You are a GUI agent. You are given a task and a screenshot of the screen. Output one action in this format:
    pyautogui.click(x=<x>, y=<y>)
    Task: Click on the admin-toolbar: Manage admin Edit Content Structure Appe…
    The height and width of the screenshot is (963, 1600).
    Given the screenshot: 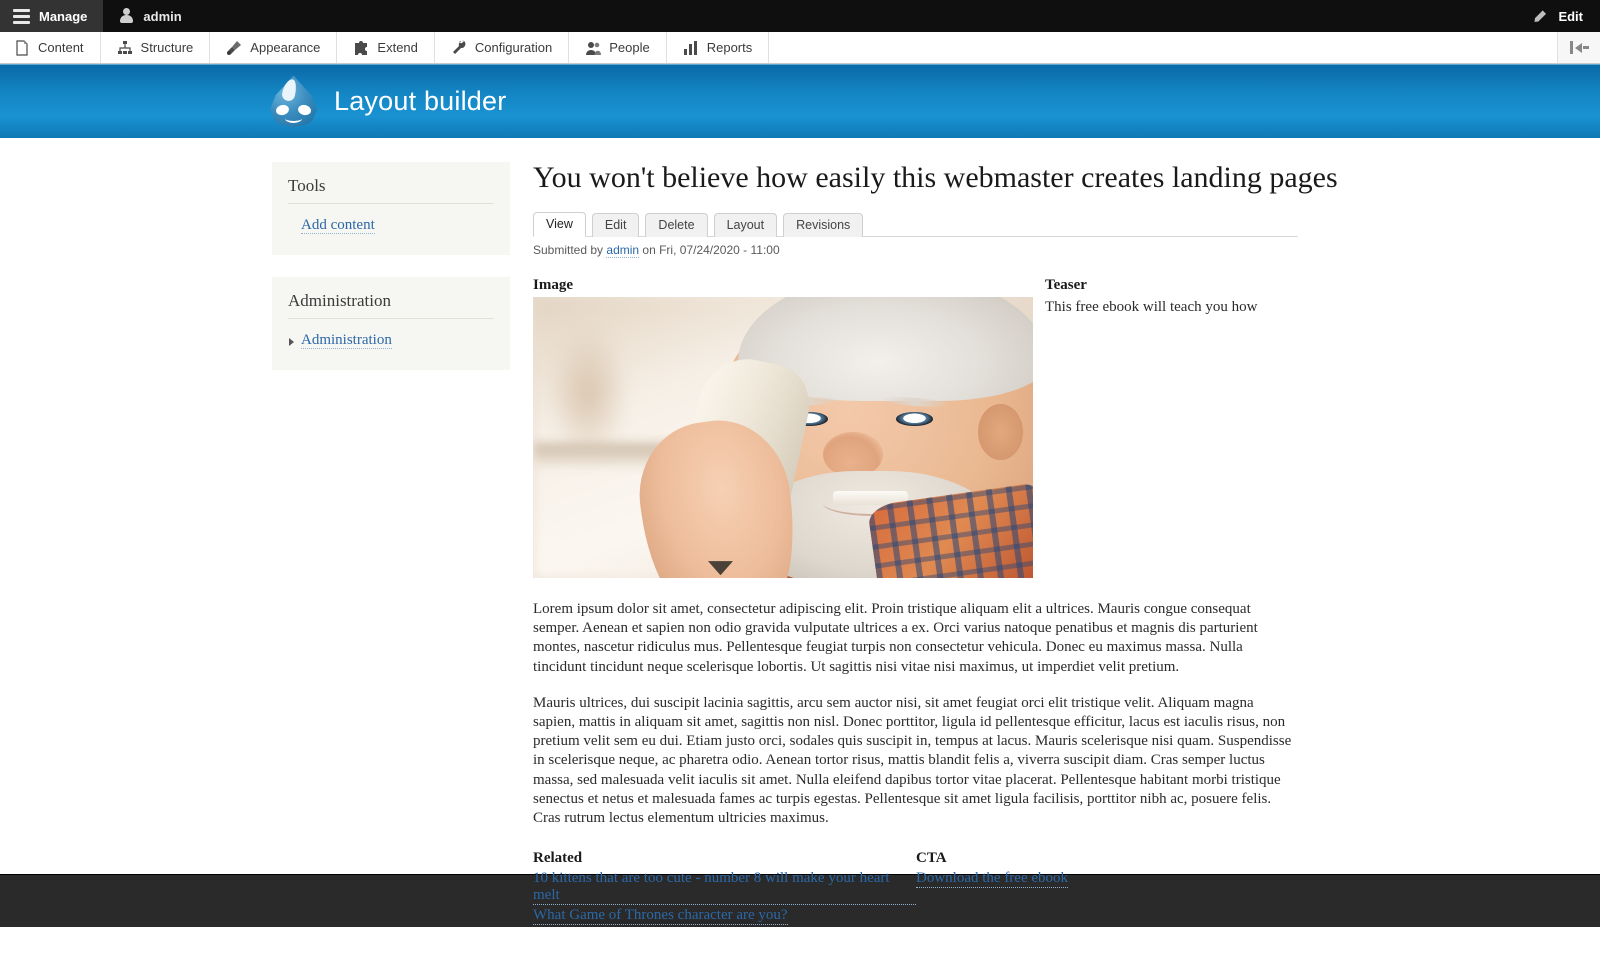 What is the action you would take?
    pyautogui.click(x=800, y=32)
    